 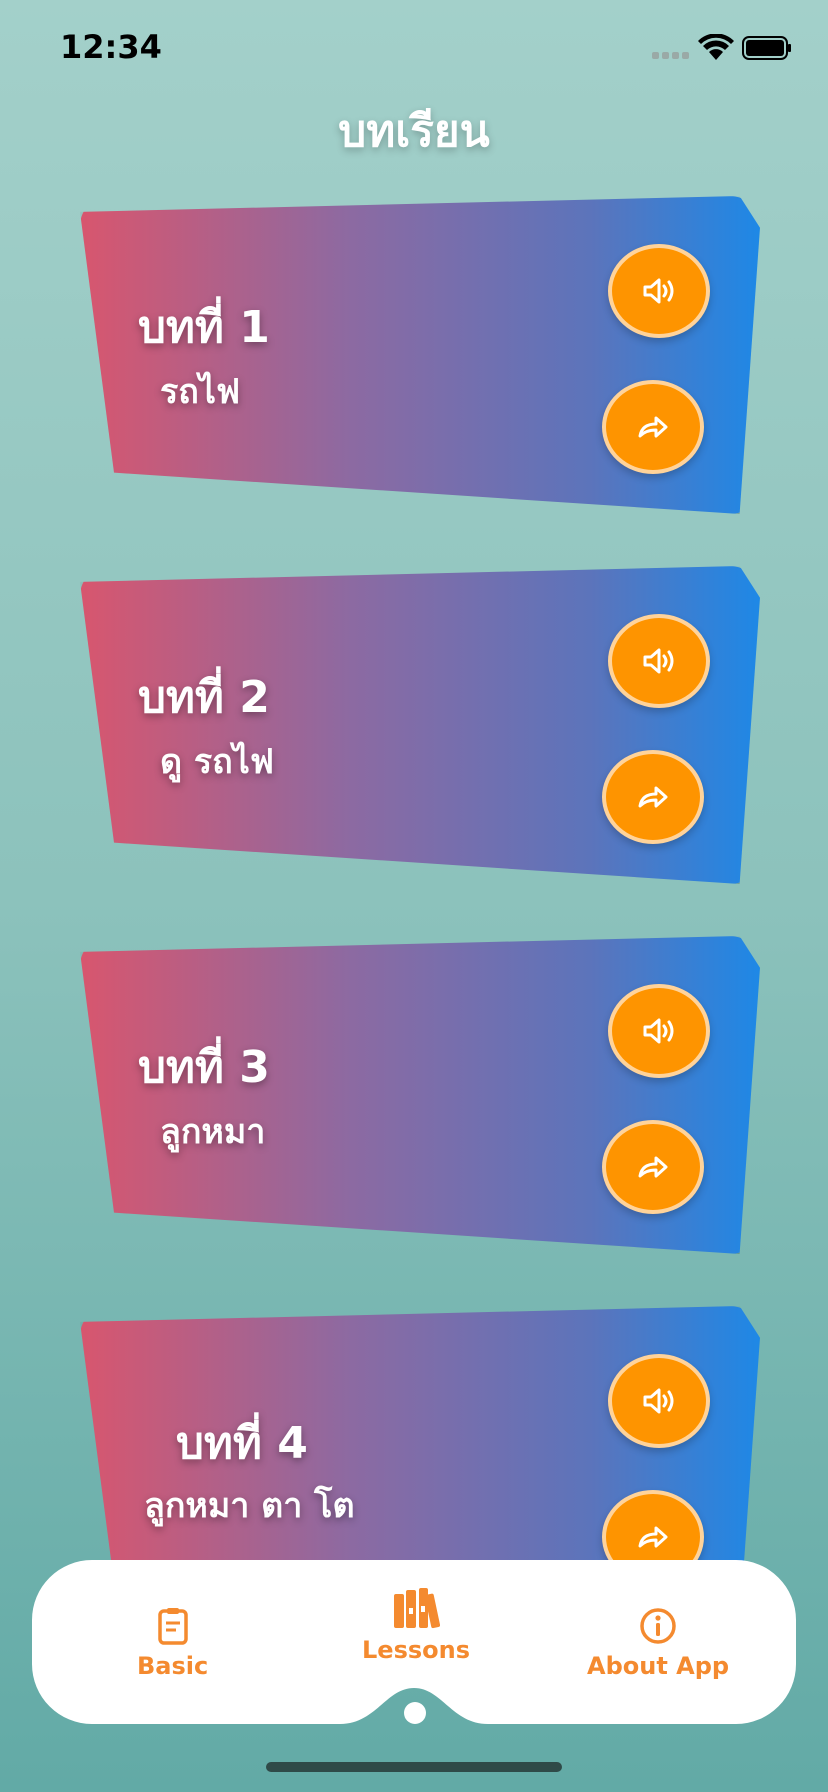 I want to click on lesson-title: บทที่ 1, so click(x=204, y=327).